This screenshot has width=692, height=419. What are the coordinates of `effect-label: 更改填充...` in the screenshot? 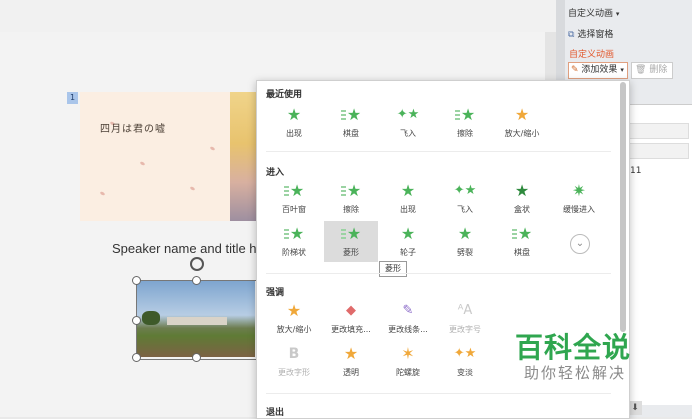 It's located at (351, 329).